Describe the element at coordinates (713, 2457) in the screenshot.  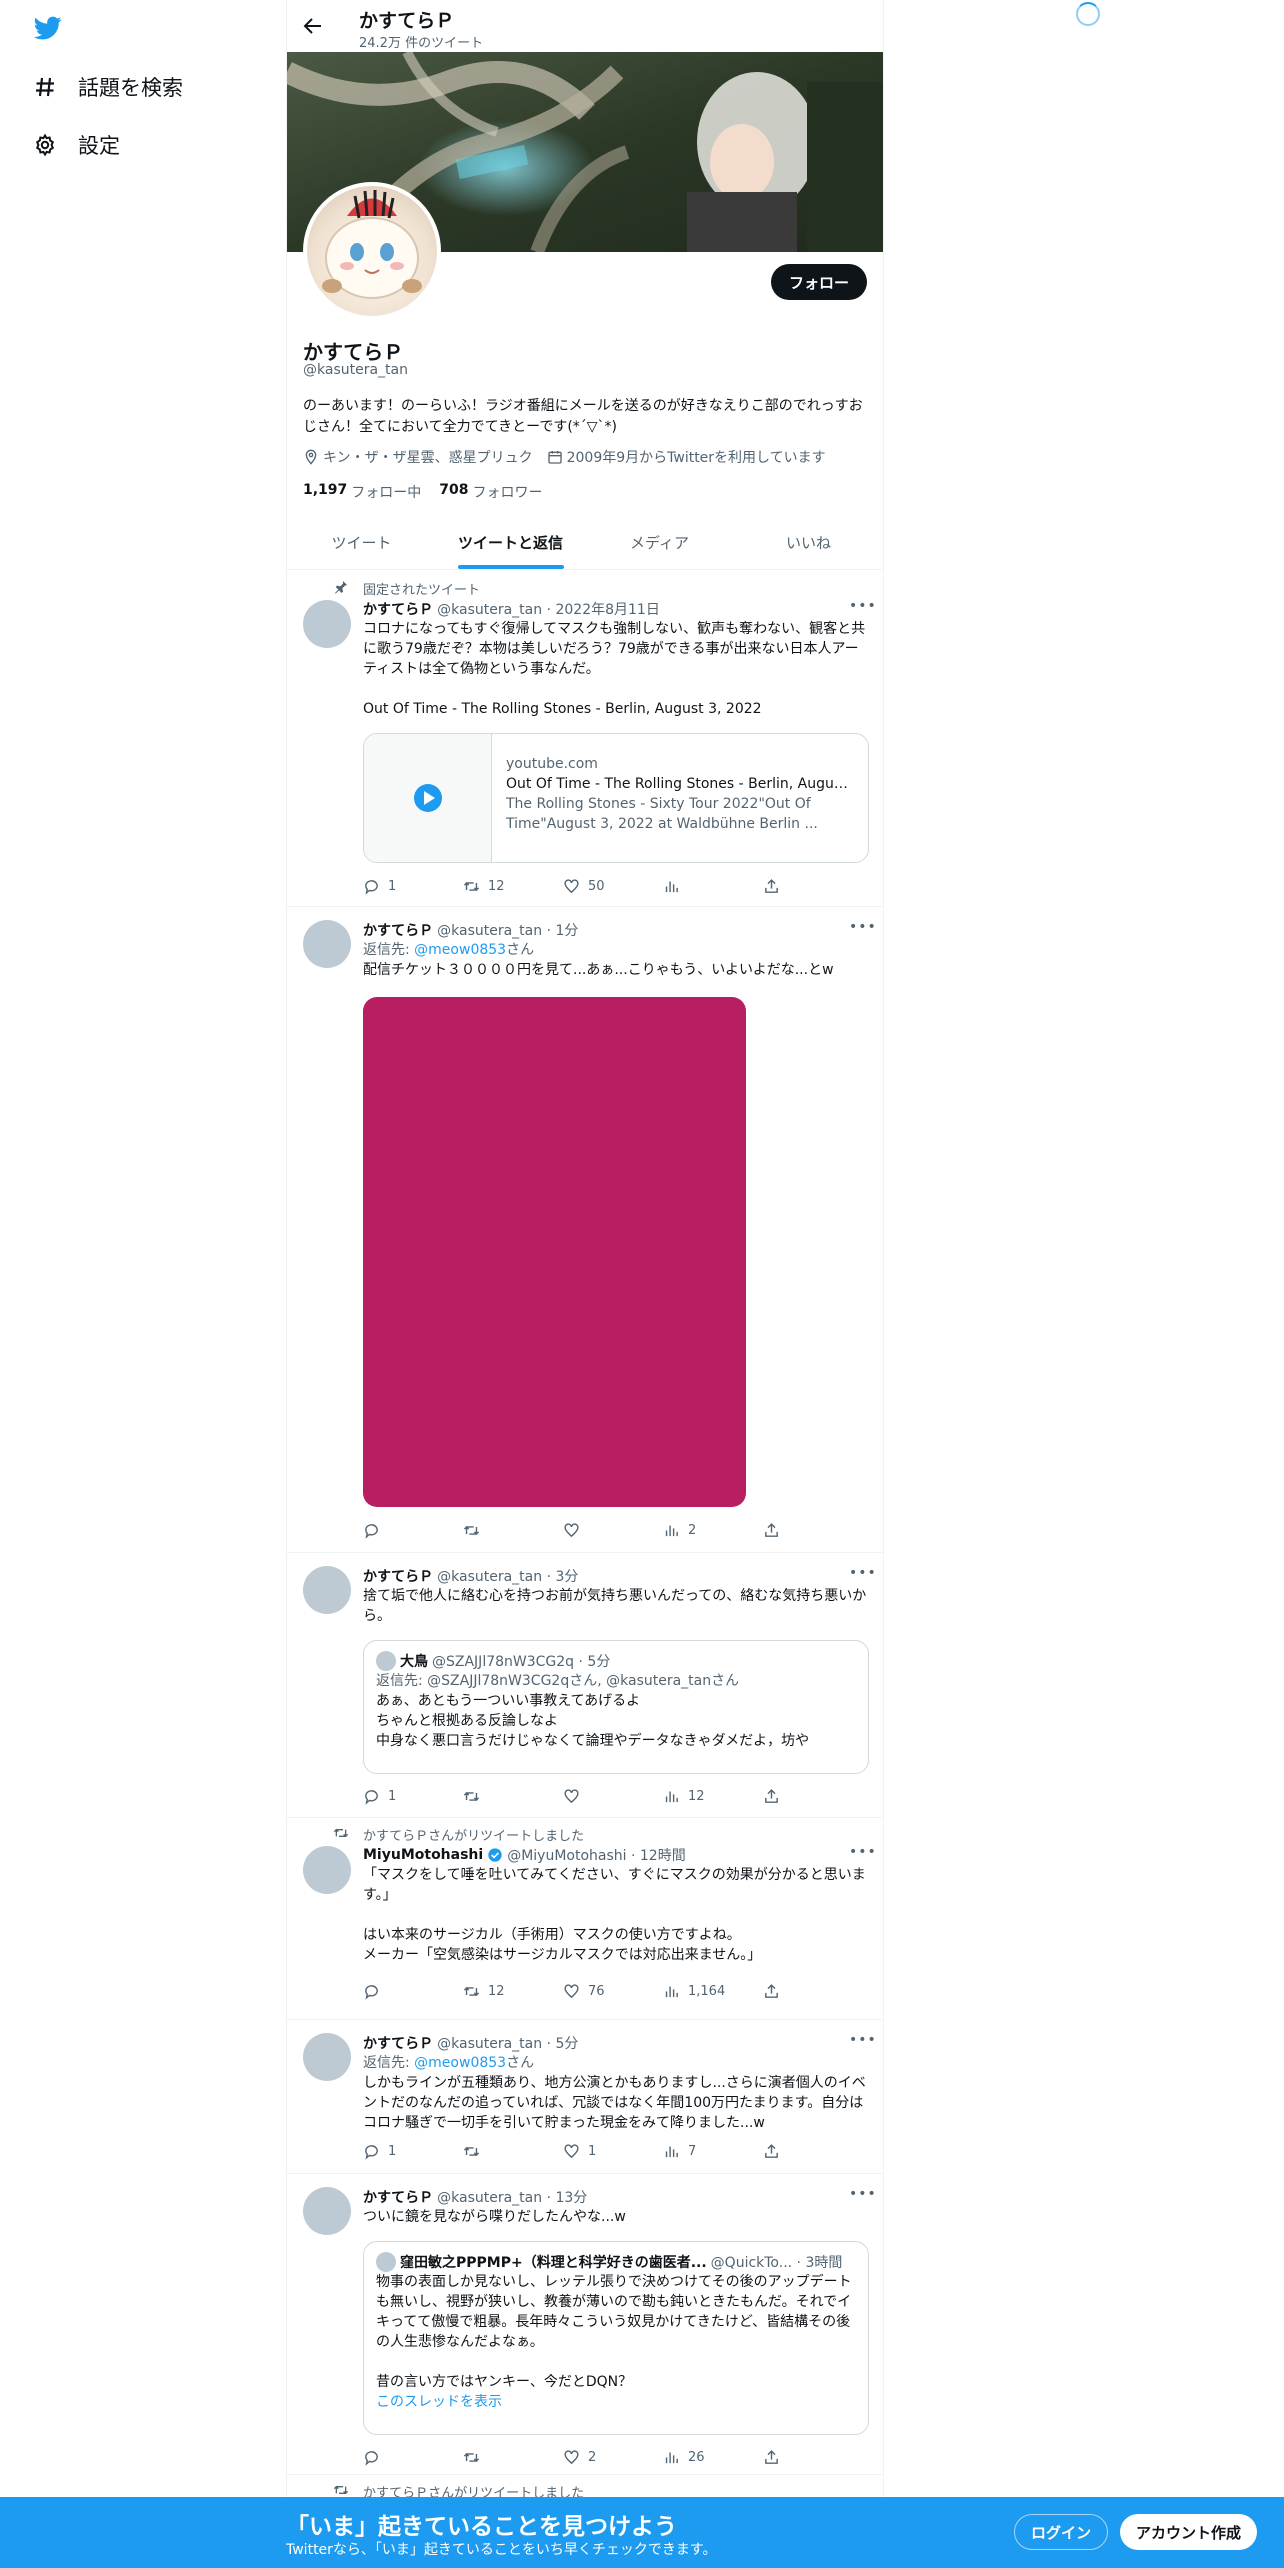
I see `views-button: 26` at that location.